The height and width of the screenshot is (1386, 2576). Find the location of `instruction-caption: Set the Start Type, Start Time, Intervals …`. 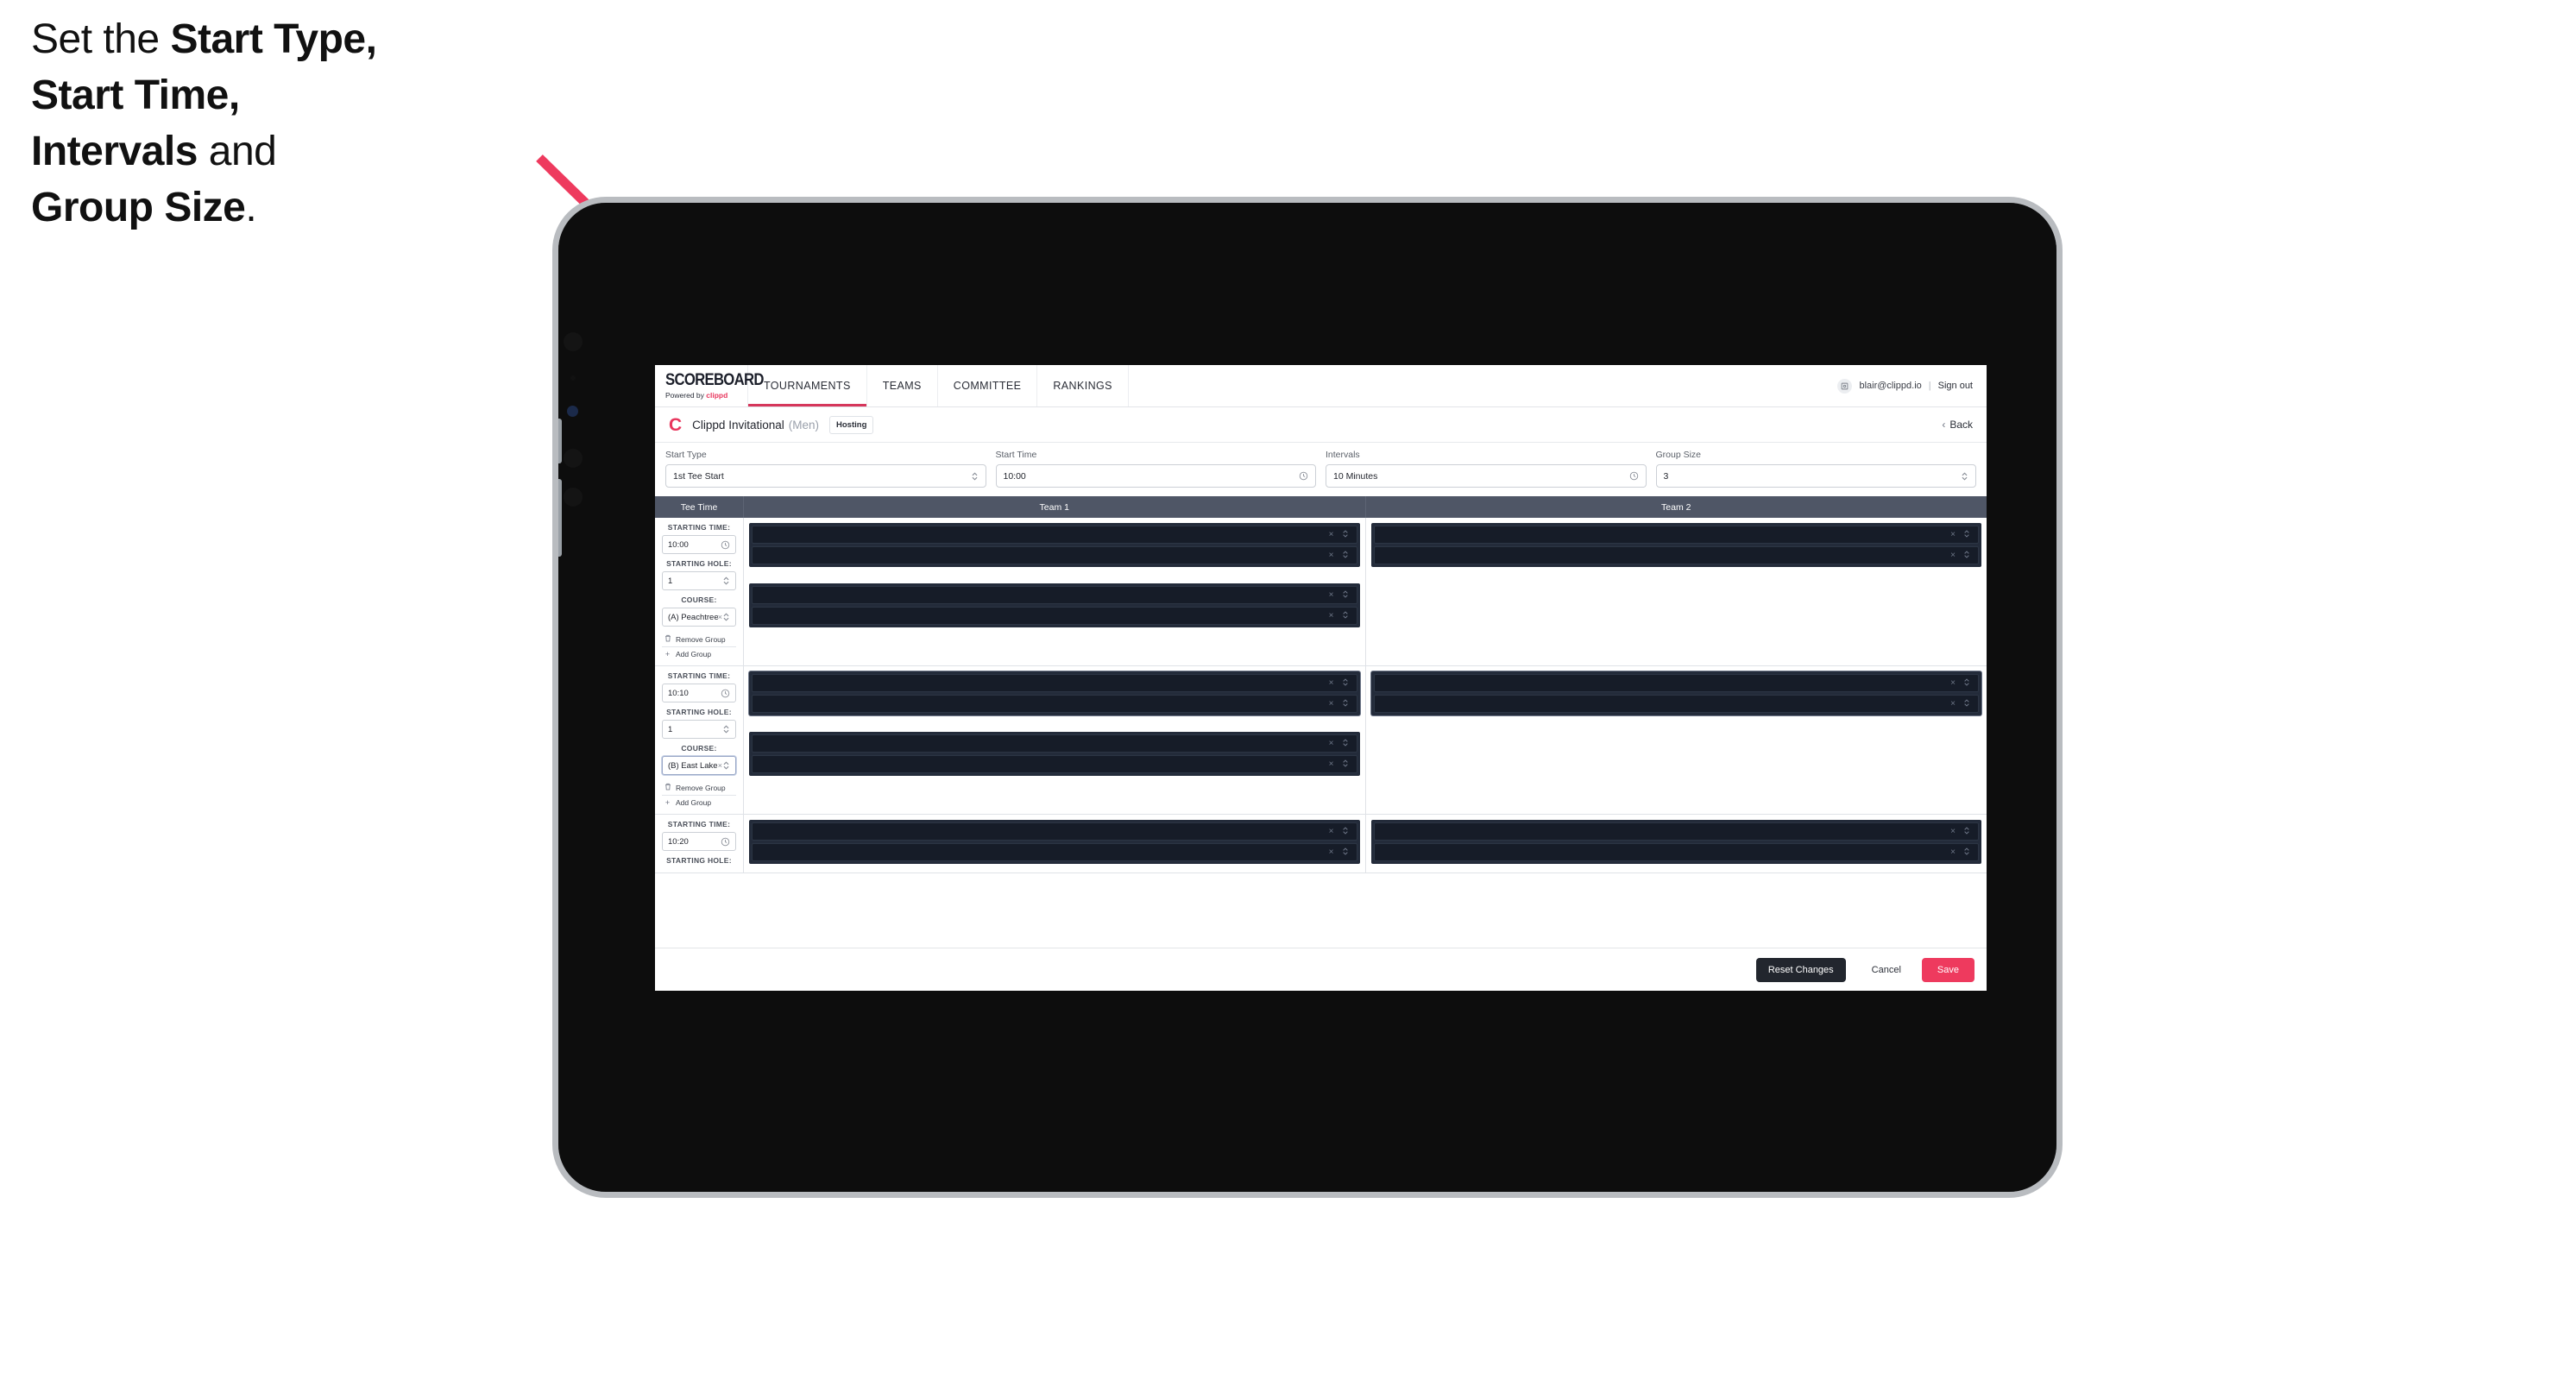

instruction-caption: Set the Start Type, Start Time, Intervals … is located at coordinates (316, 130).